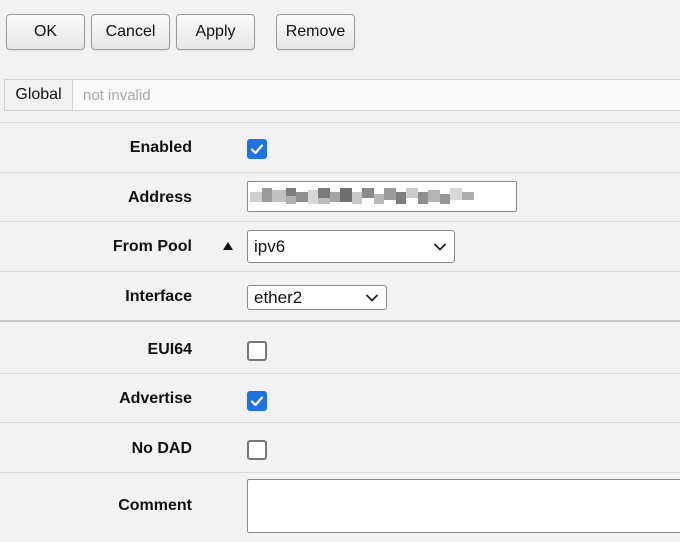 The width and height of the screenshot is (680, 542). I want to click on comment-label: Comment, so click(155, 505).